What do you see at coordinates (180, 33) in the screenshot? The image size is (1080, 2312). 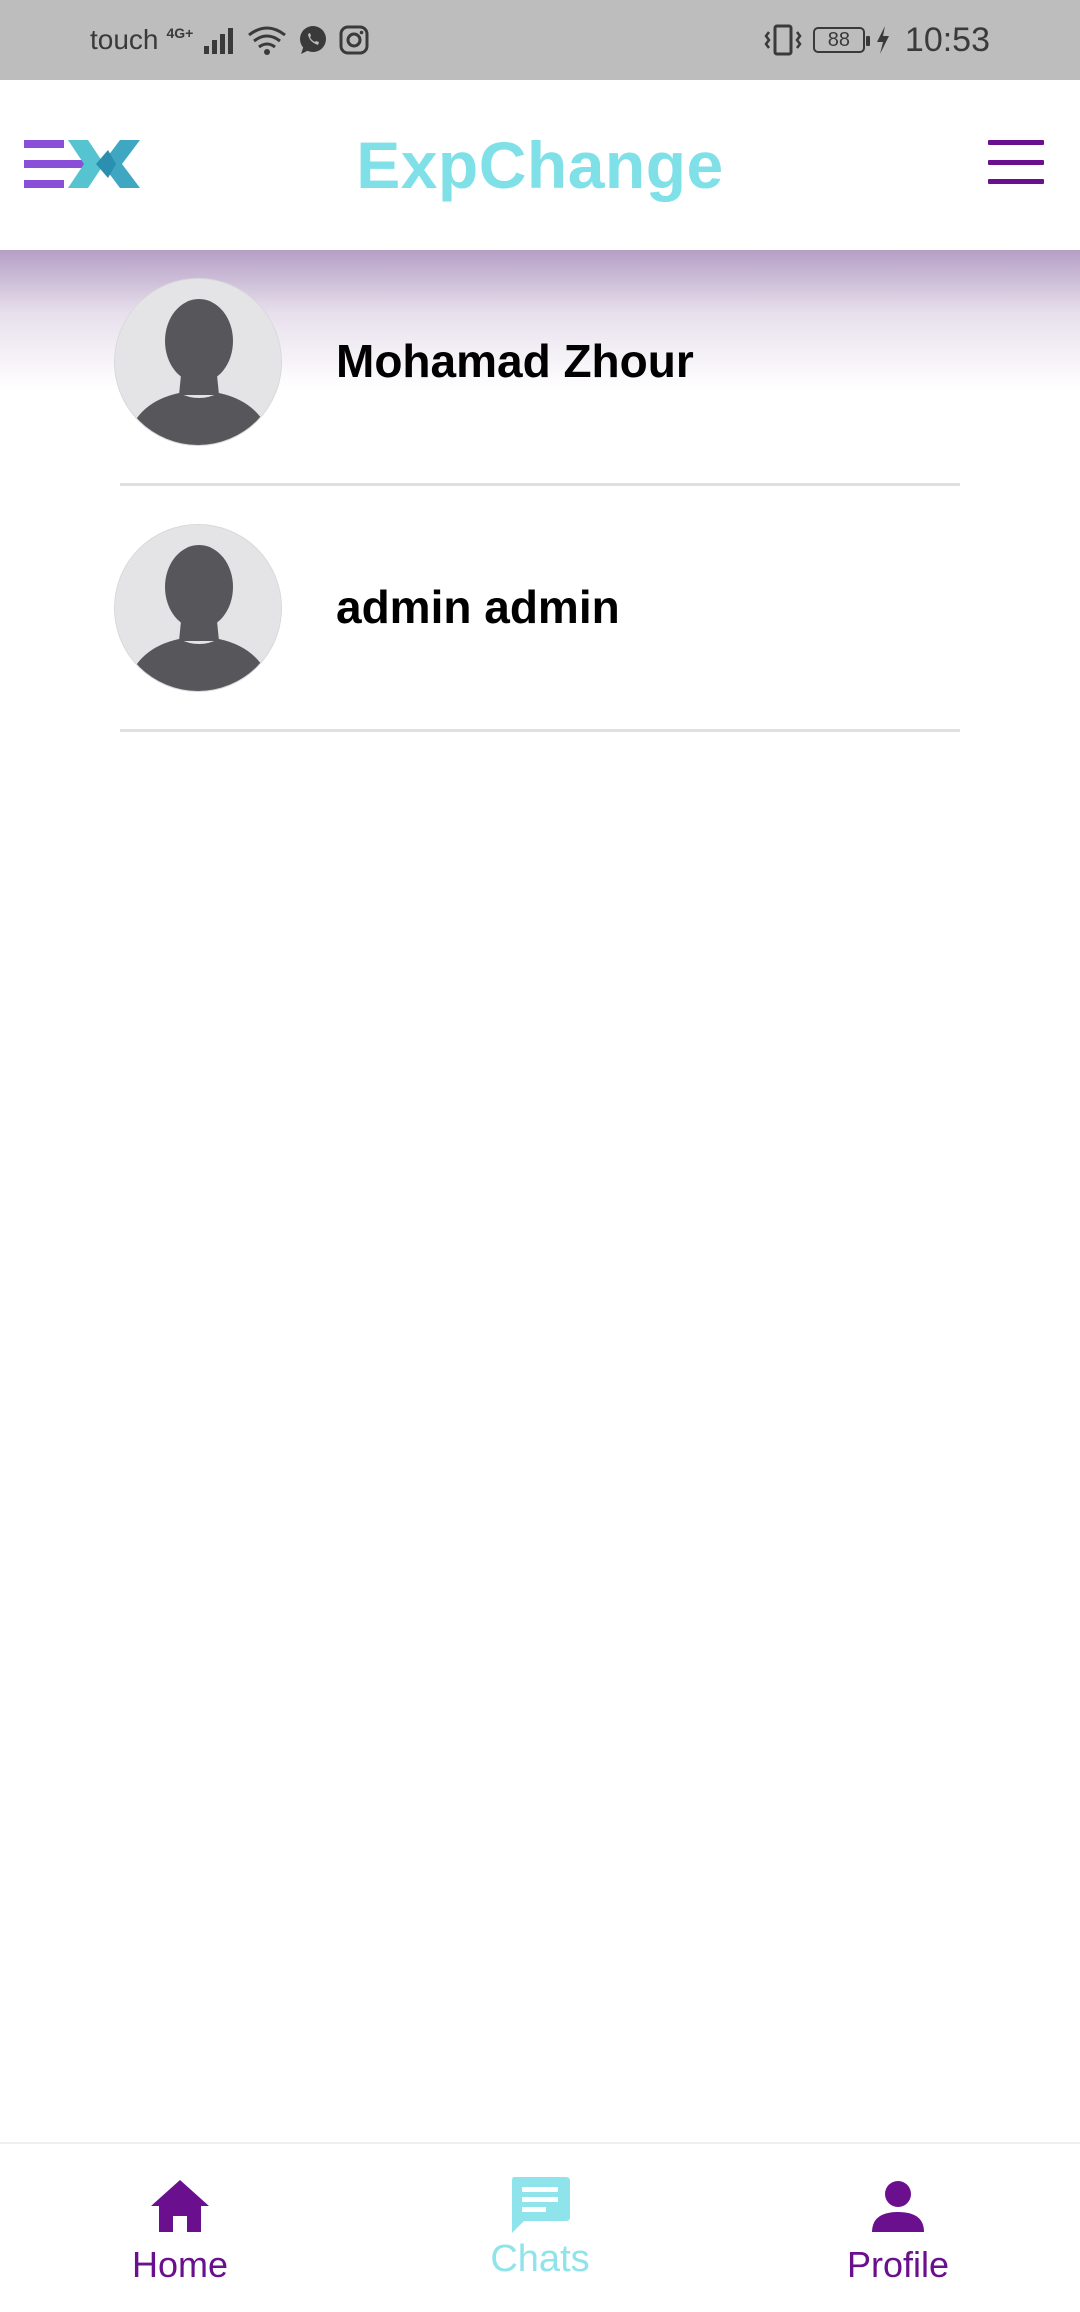 I see `network-type-label: 4G+` at bounding box center [180, 33].